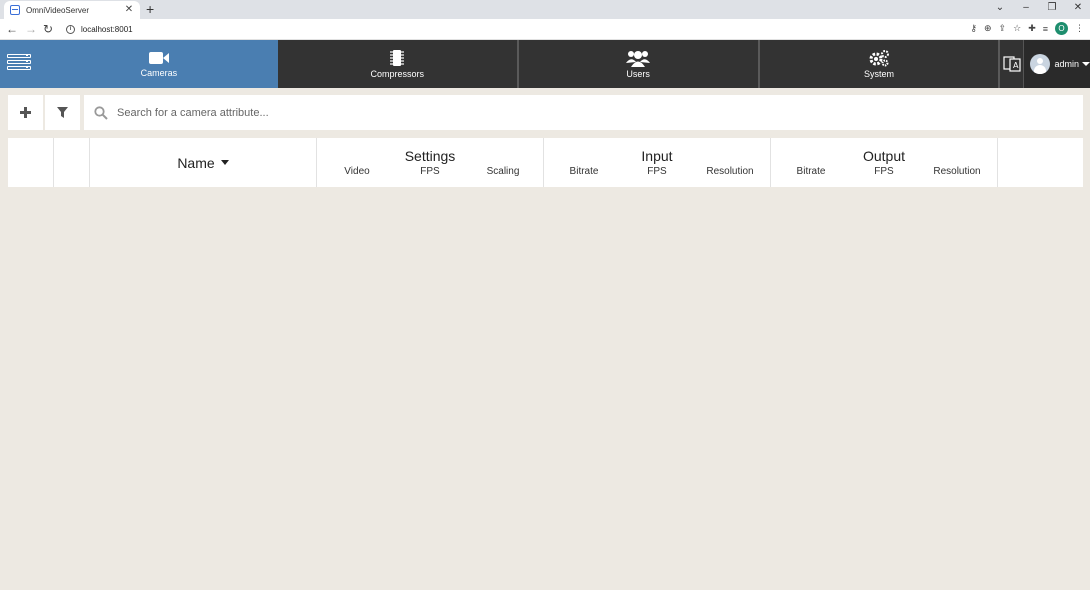 This screenshot has width=1090, height=590. I want to click on settings-video-header: Video, so click(357, 171).